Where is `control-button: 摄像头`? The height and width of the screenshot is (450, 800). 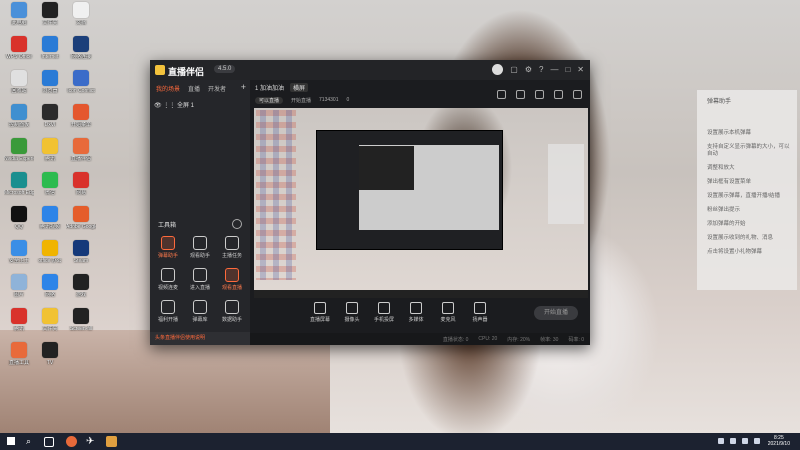 control-button: 摄像头 is located at coordinates (352, 312).